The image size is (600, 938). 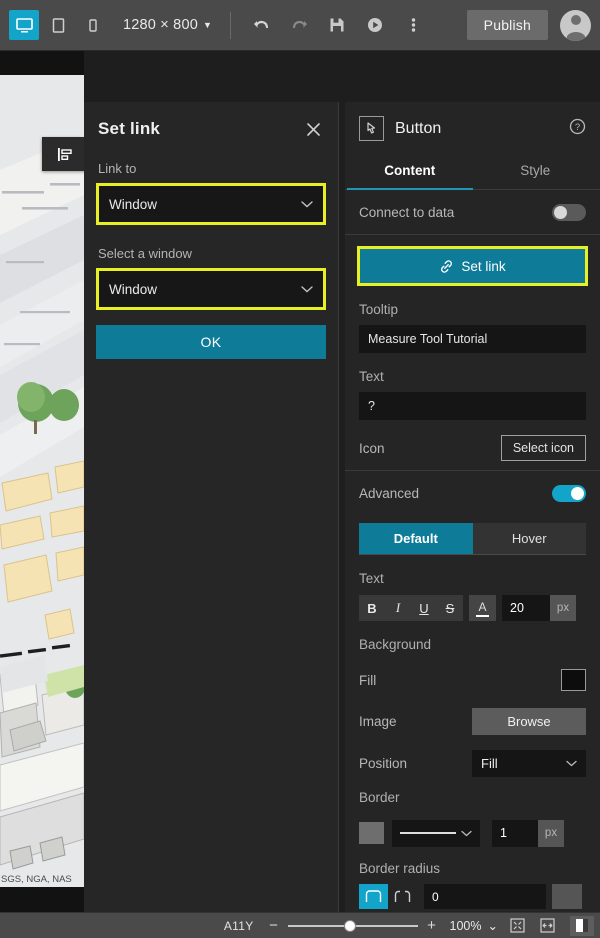 I want to click on position-select: Fill, so click(x=529, y=763).